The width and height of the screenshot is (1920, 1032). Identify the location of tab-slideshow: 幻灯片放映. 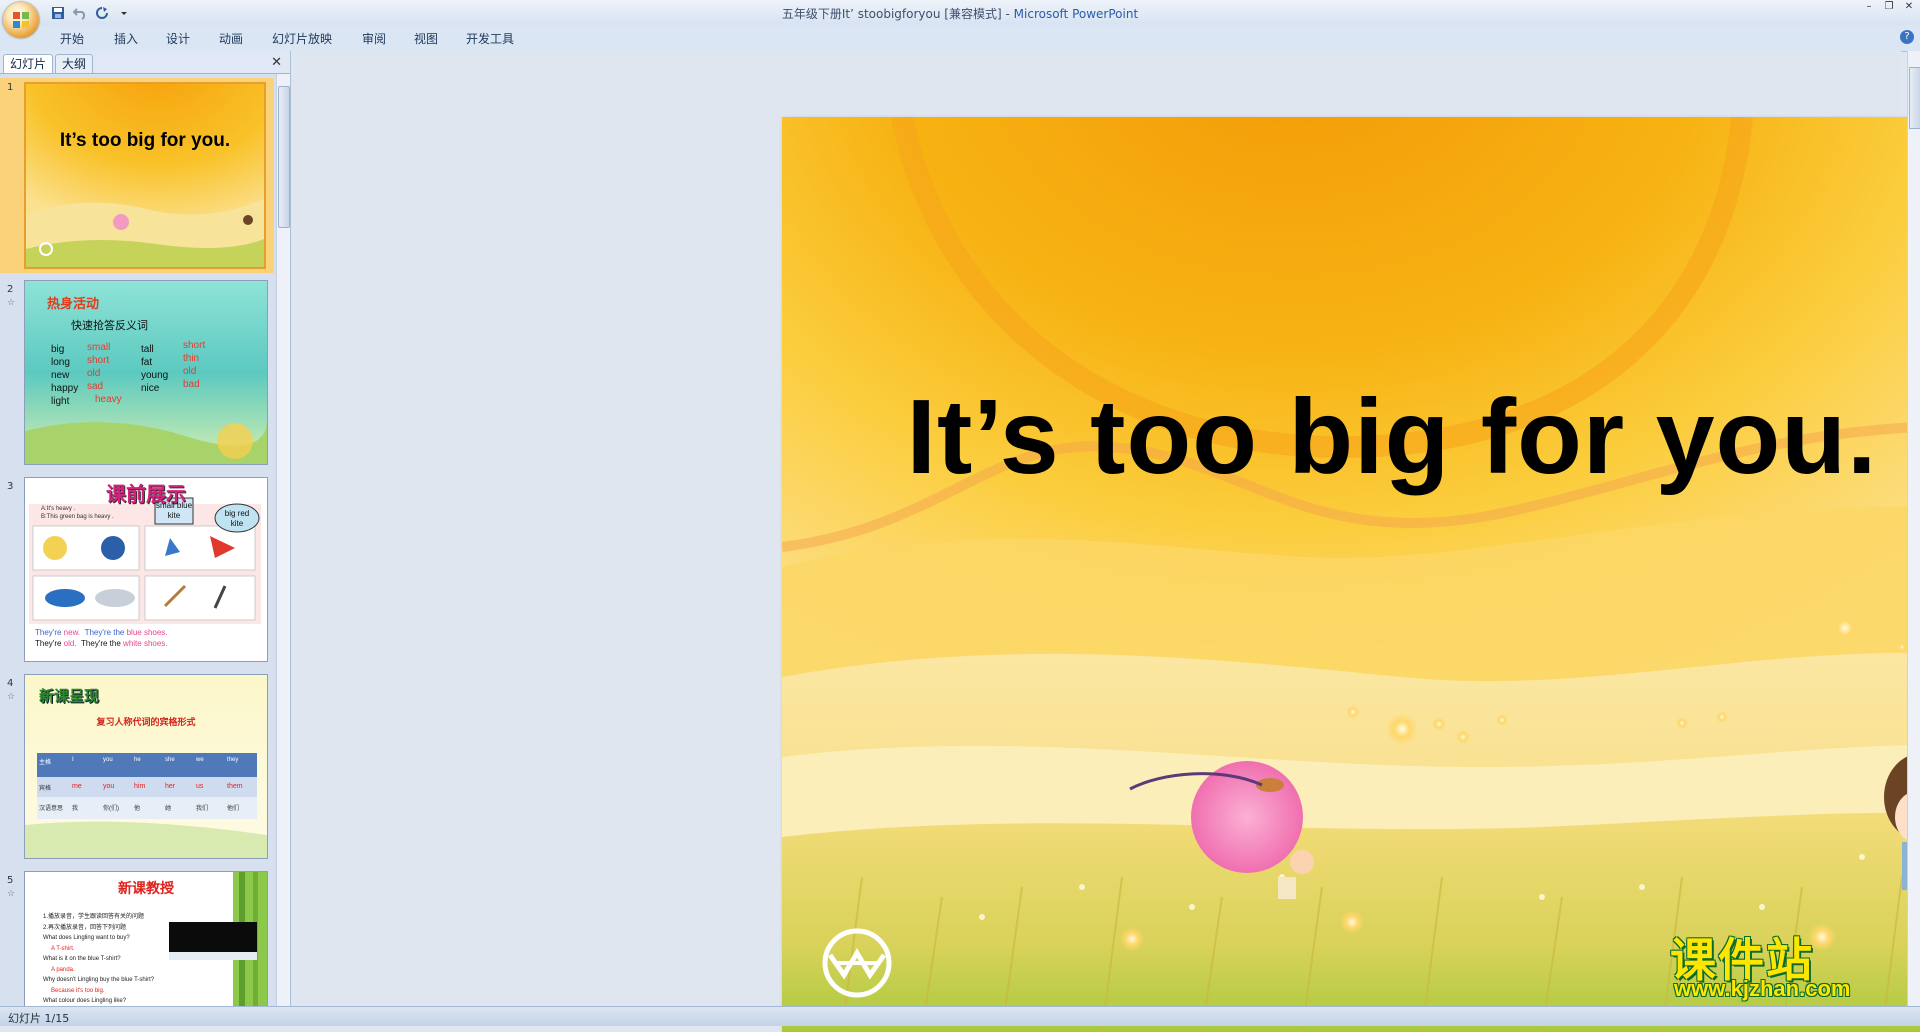
(302, 38).